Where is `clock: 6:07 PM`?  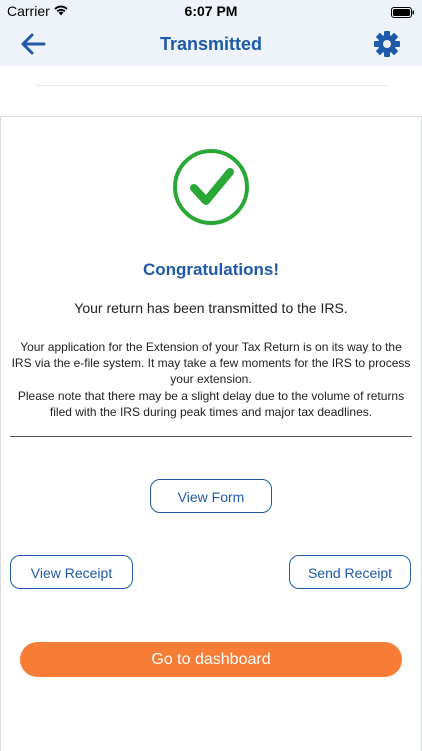
clock: 6:07 PM is located at coordinates (211, 11).